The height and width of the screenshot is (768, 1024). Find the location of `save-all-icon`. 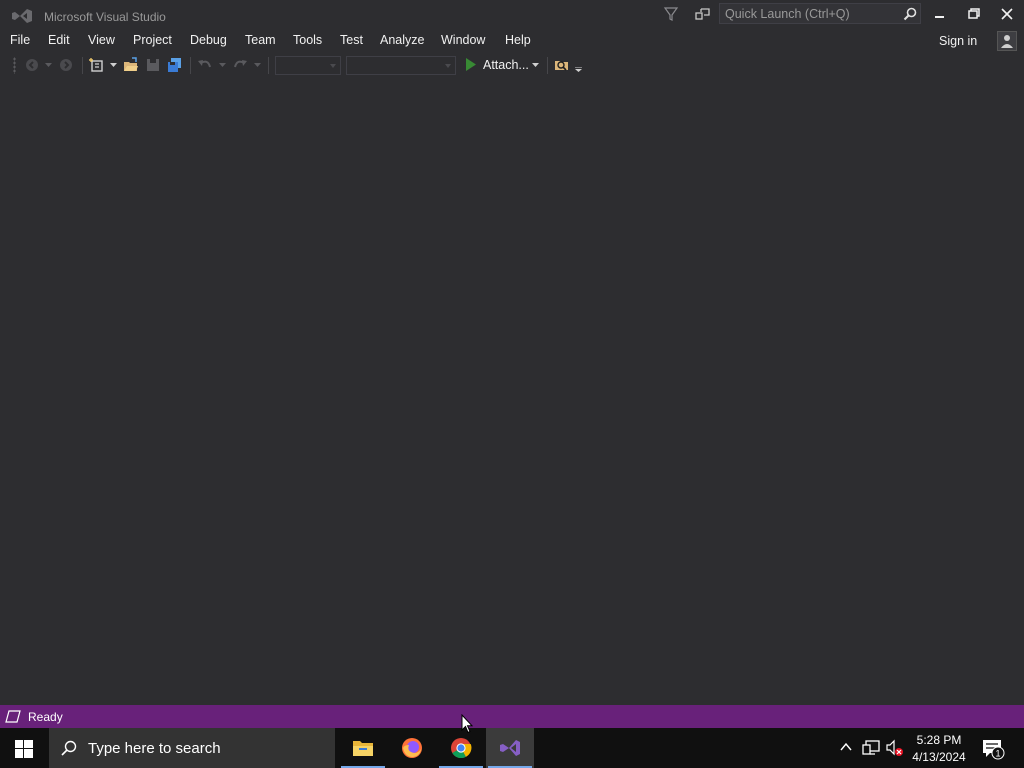

save-all-icon is located at coordinates (175, 65).